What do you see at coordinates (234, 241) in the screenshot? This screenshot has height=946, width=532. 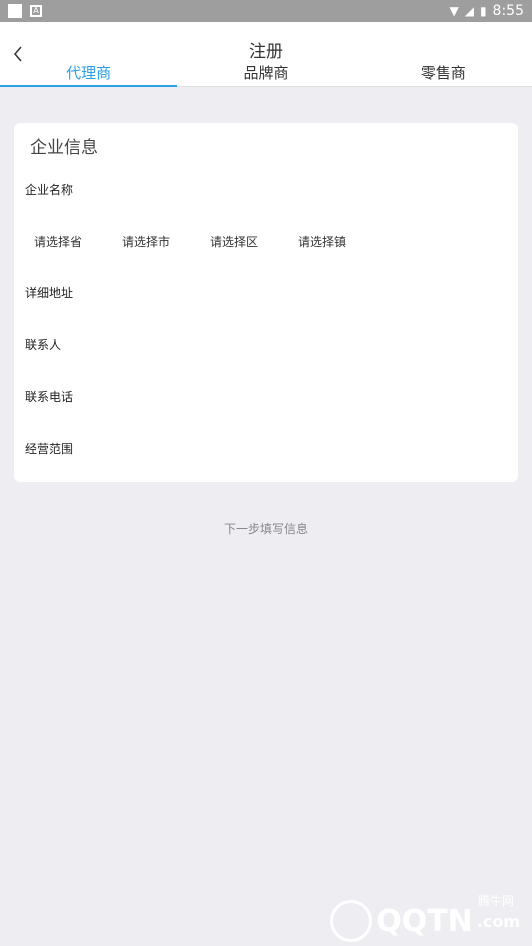 I see `select-district: 请选择区` at bounding box center [234, 241].